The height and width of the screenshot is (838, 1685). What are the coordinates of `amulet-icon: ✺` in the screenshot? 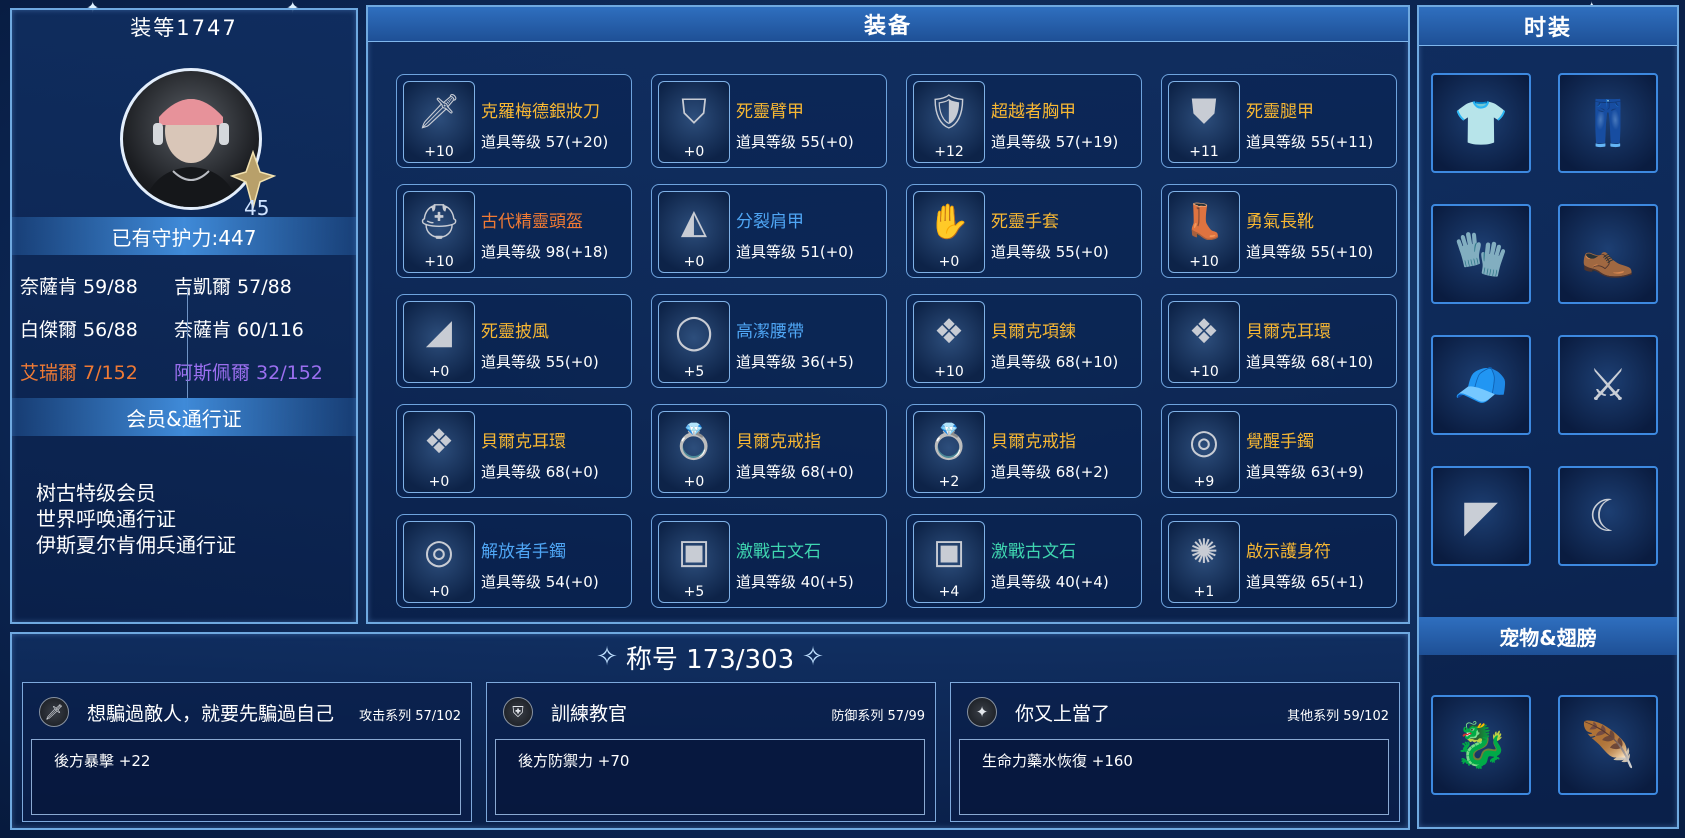 It's located at (1204, 552).